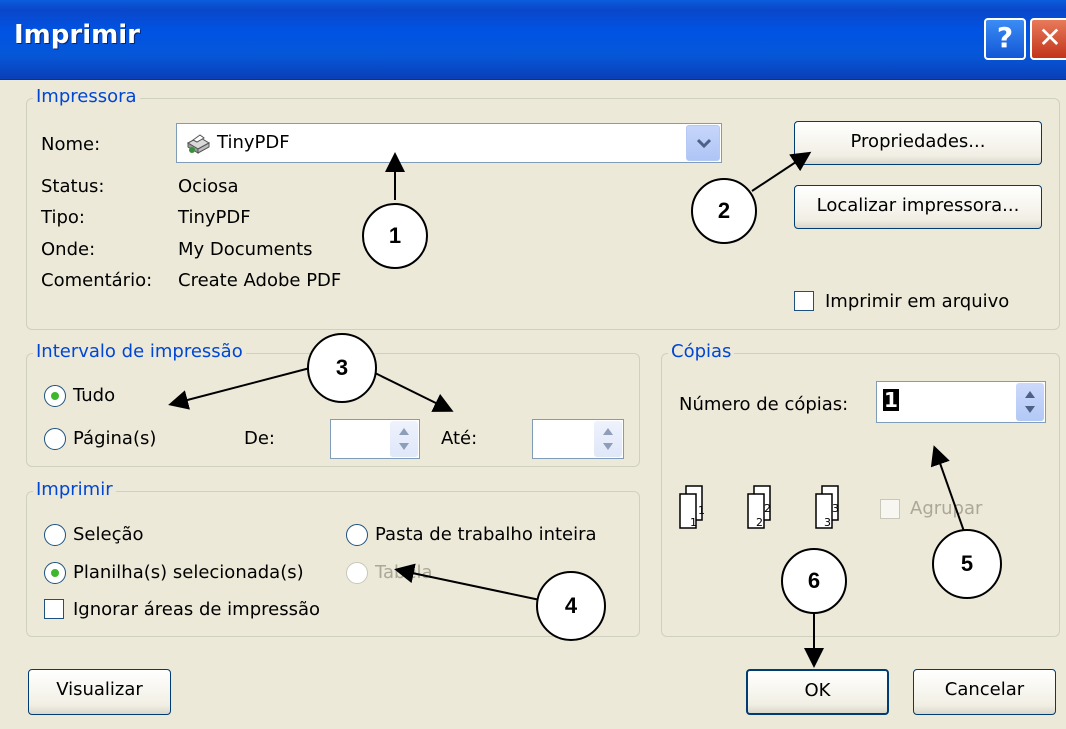 Image resolution: width=1066 pixels, height=729 pixels. I want to click on printer-icon, so click(198, 144).